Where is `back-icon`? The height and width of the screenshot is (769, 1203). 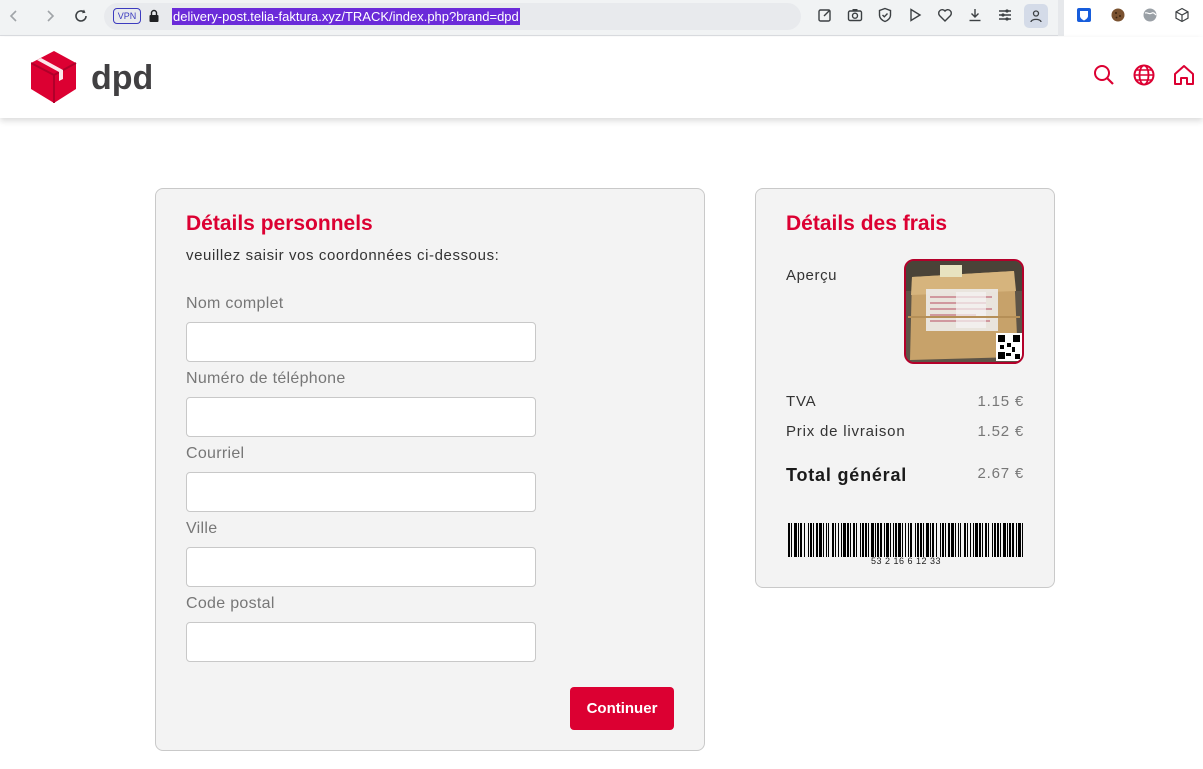
back-icon is located at coordinates (14, 16).